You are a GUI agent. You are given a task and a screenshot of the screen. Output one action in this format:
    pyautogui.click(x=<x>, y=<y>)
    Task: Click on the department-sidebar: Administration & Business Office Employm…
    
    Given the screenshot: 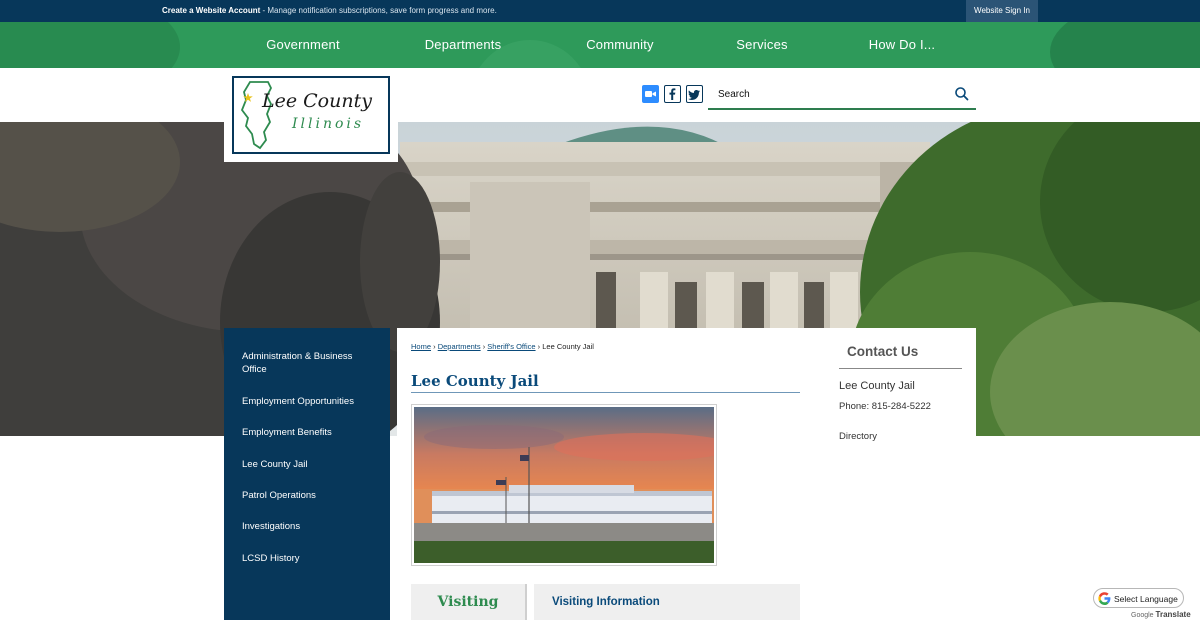 What is the action you would take?
    pyautogui.click(x=307, y=474)
    